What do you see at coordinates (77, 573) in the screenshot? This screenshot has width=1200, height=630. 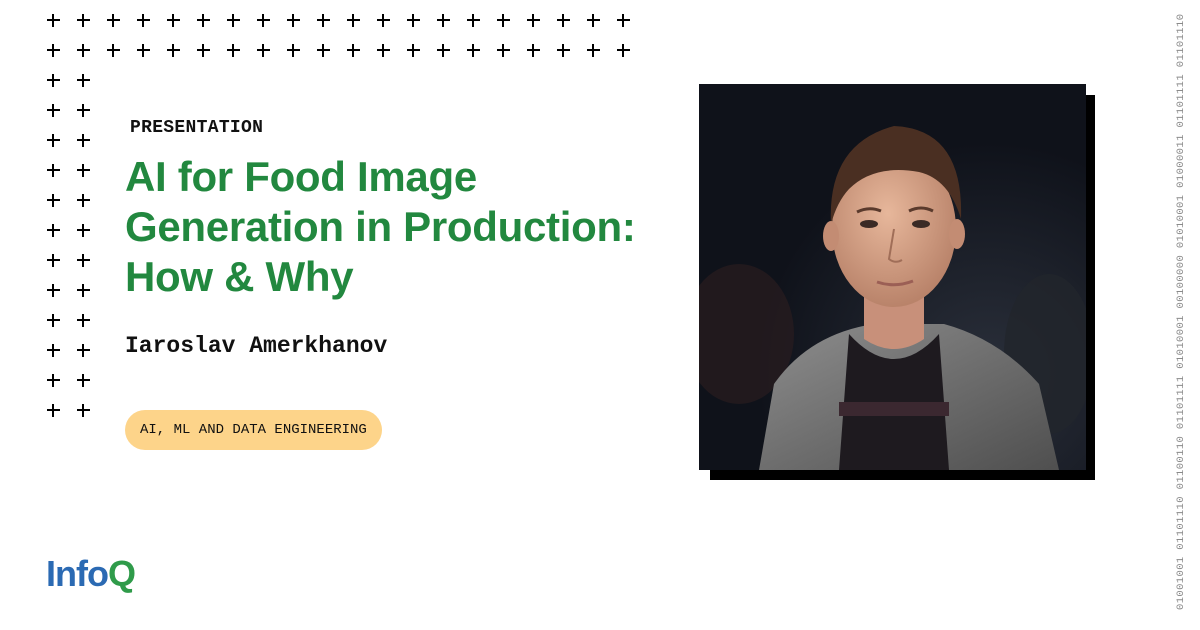 I see `logo-info: Info` at bounding box center [77, 573].